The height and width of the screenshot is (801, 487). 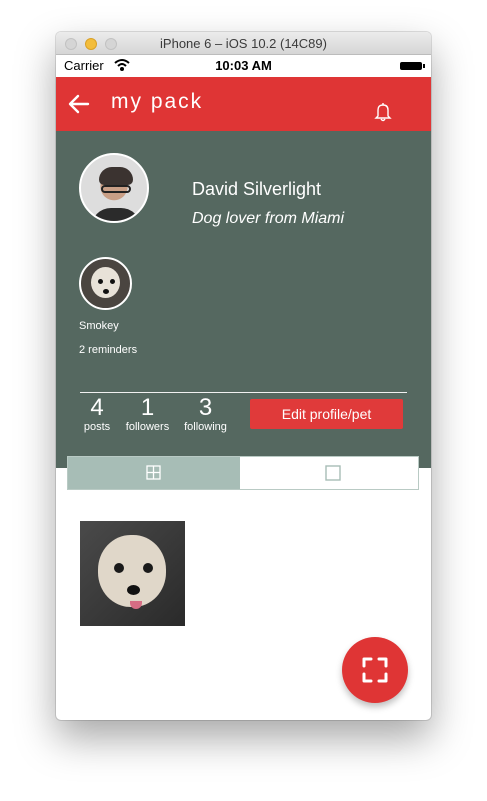 I want to click on pet-reminders: 2 reminders, so click(x=108, y=350).